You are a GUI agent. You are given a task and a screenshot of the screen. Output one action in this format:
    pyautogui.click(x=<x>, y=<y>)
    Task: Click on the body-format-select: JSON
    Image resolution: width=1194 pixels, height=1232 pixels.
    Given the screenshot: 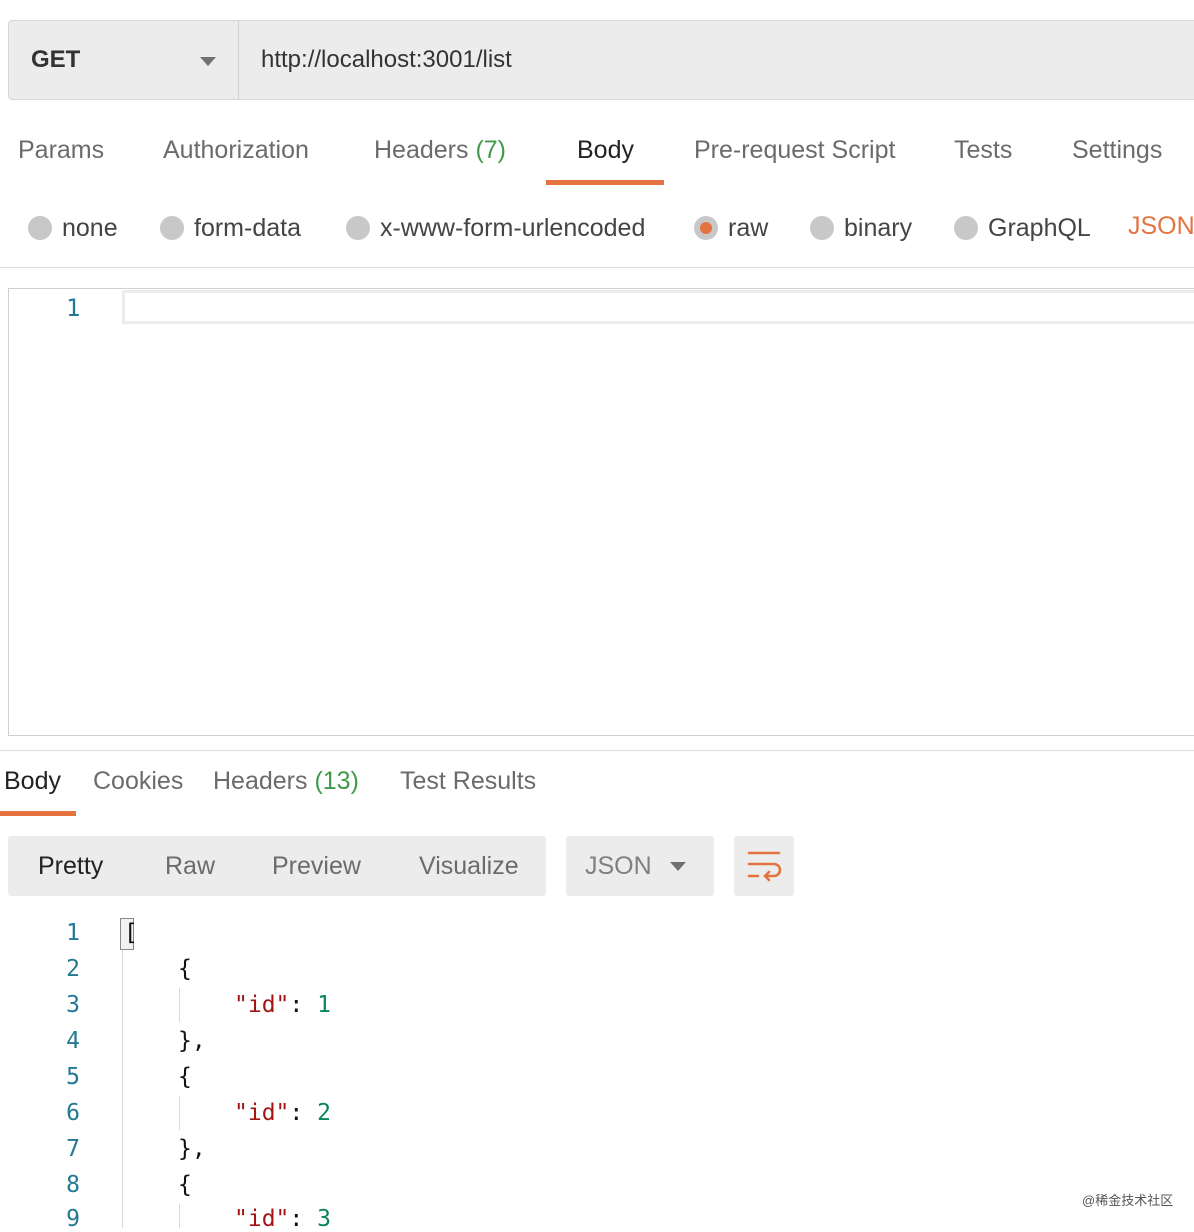 What is the action you would take?
    pyautogui.click(x=1161, y=226)
    